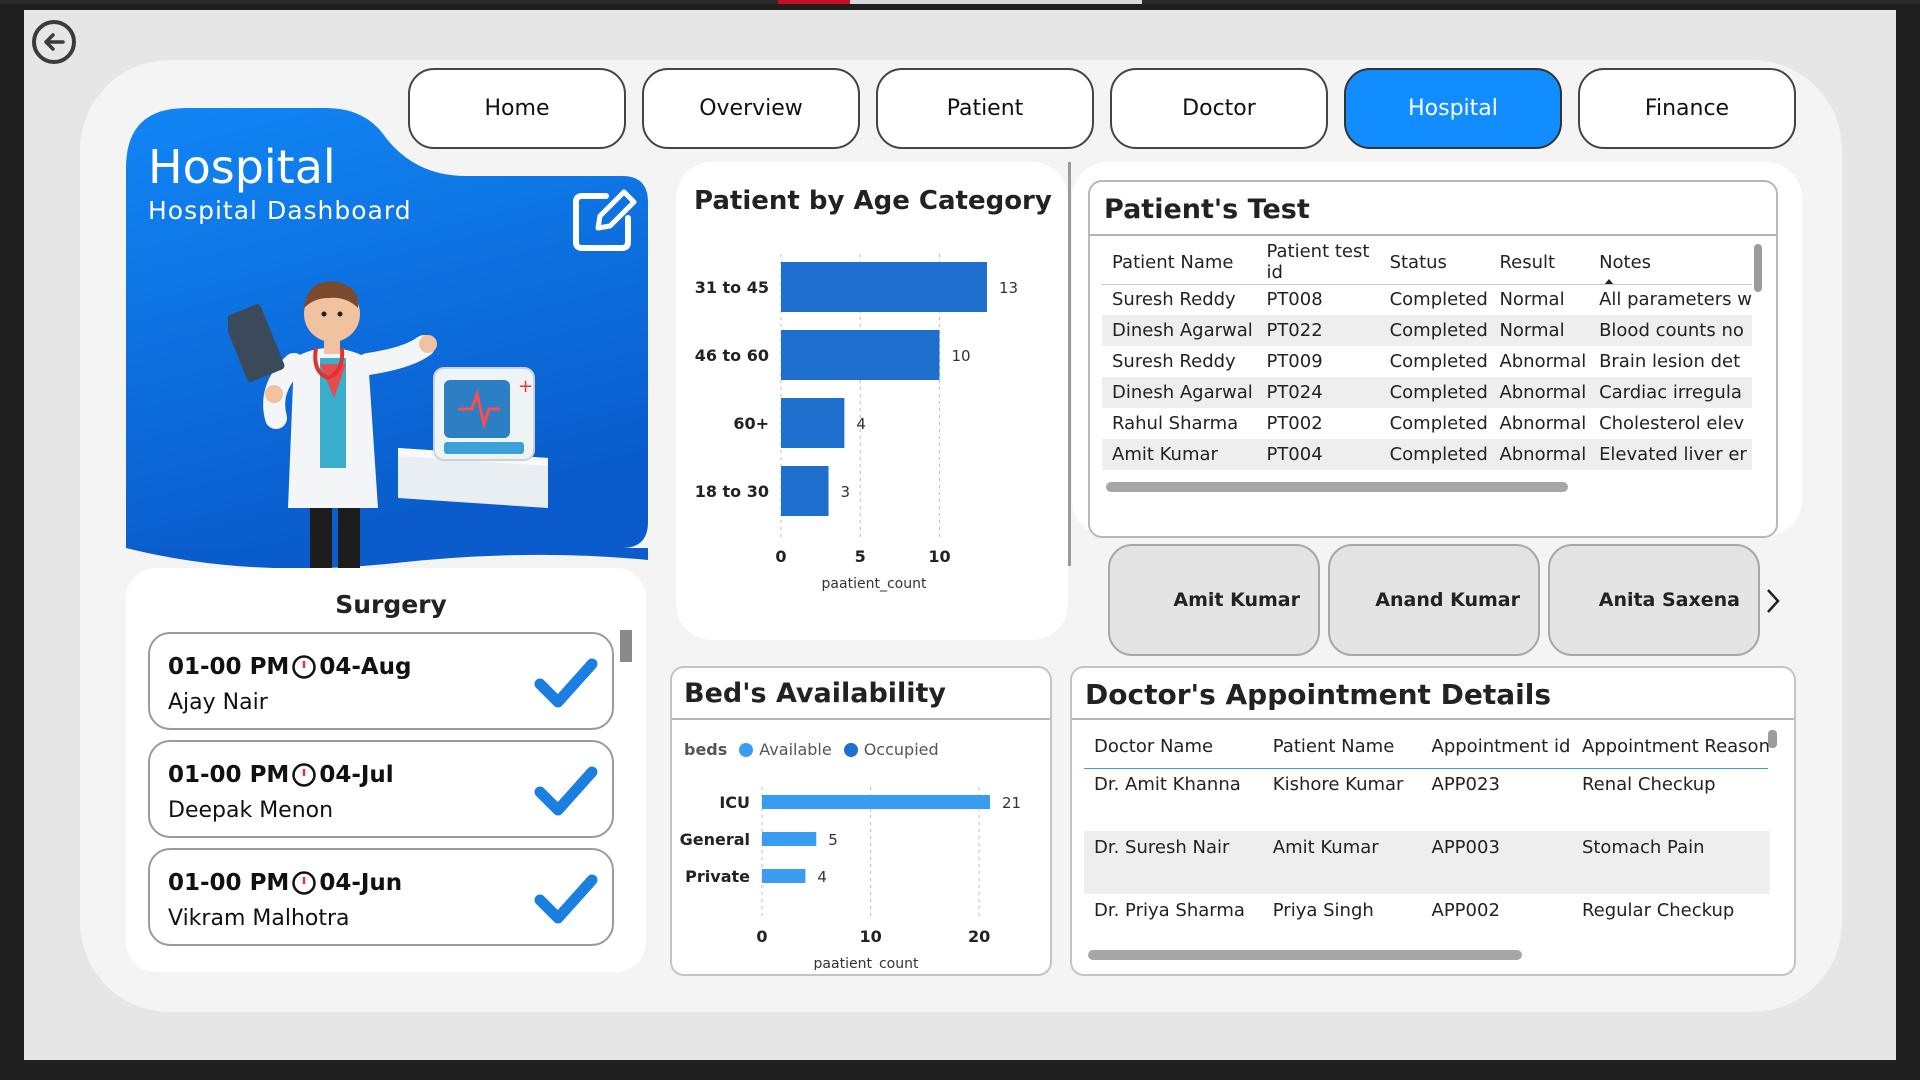 The height and width of the screenshot is (1080, 1920). I want to click on category-label: ICU, so click(734, 802).